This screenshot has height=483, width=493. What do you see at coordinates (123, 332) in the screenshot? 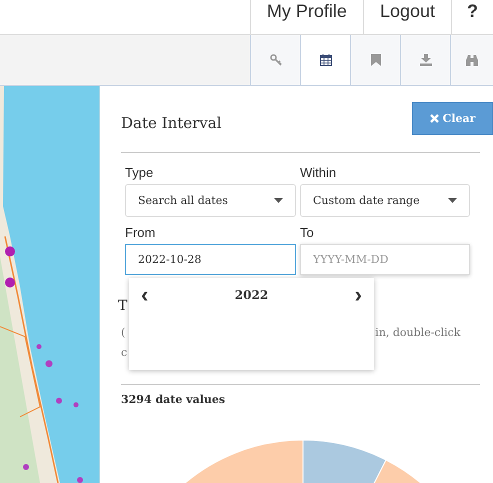
I see `note-text: (` at bounding box center [123, 332].